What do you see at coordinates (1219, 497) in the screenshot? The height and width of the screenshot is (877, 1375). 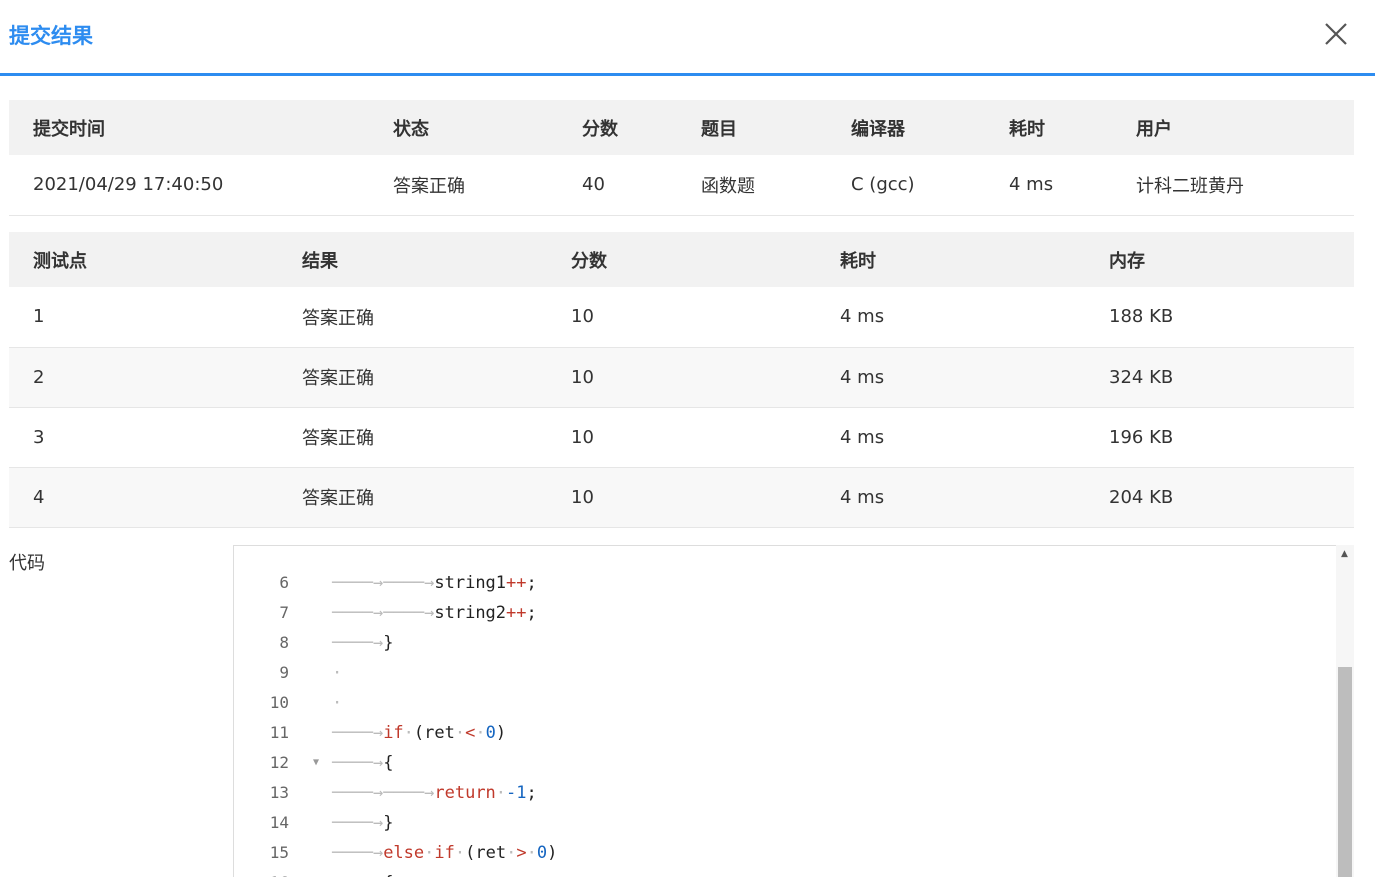 I see `test-memory: 204 KB` at bounding box center [1219, 497].